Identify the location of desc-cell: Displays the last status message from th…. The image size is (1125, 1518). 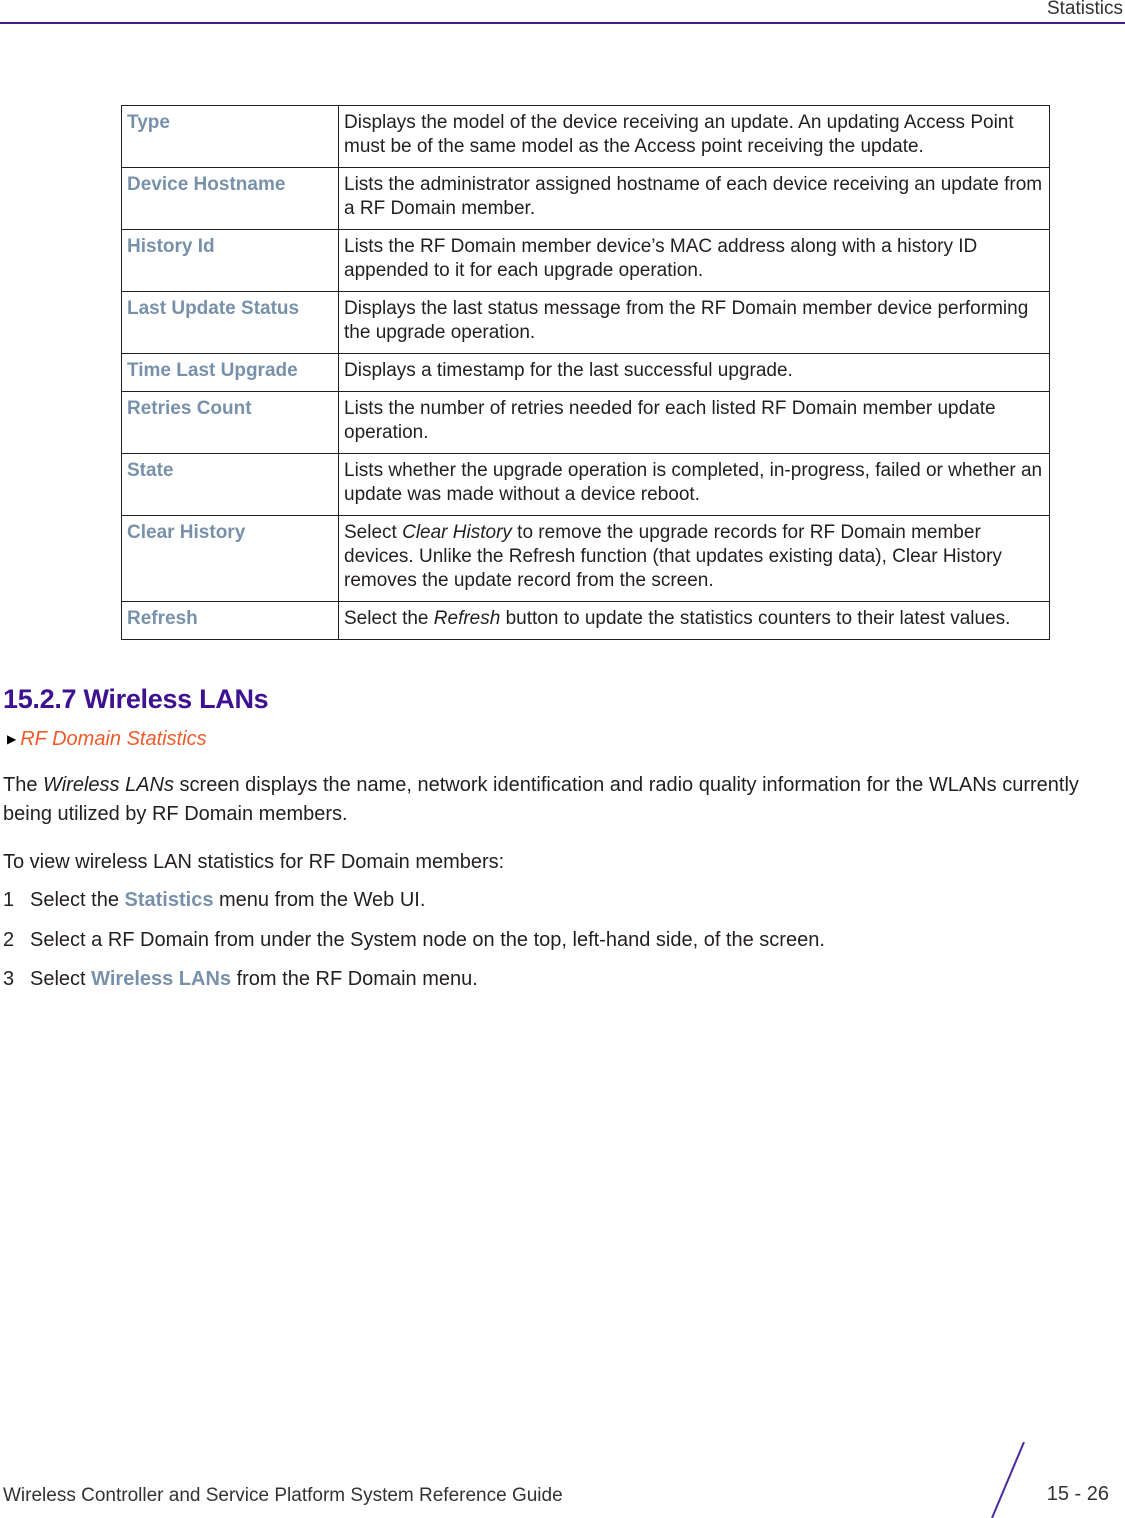
(694, 322).